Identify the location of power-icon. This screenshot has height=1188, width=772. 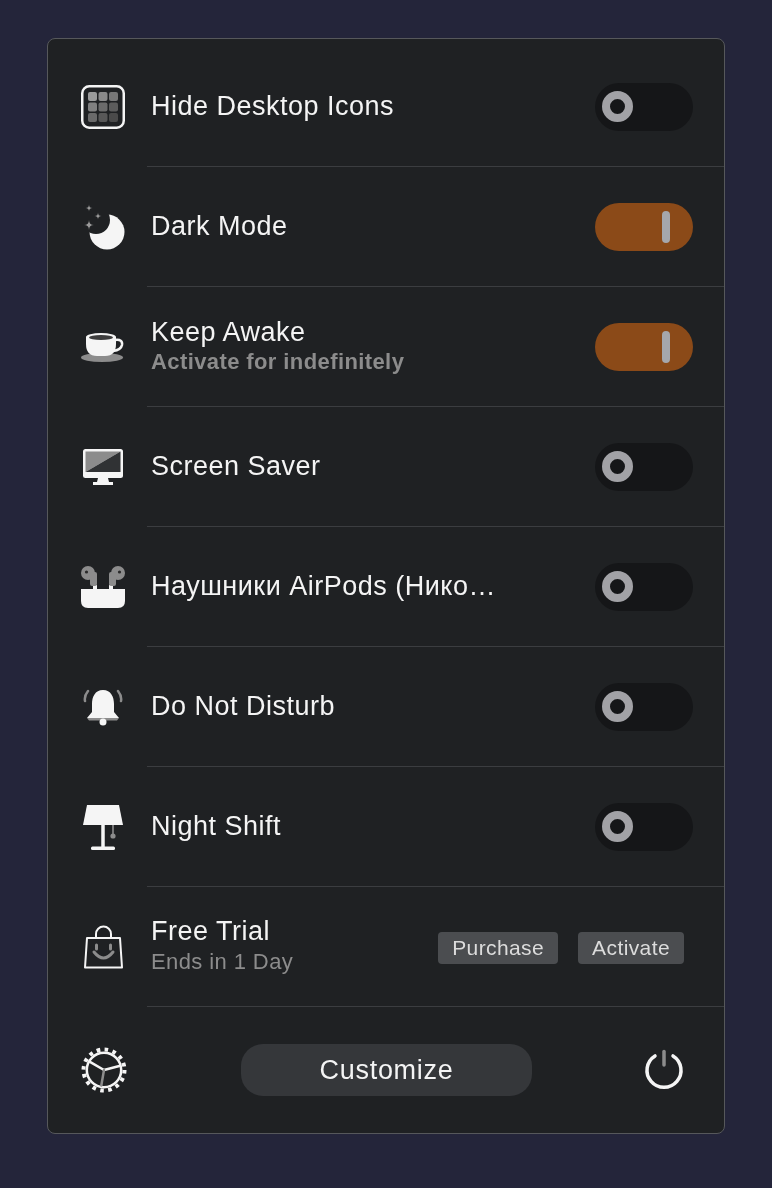
(664, 1070).